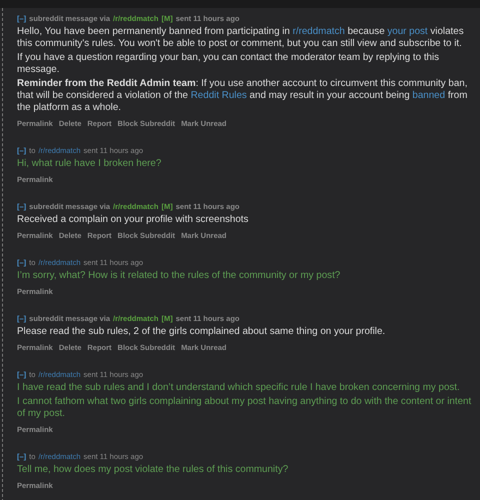 The height and width of the screenshot is (500, 480). What do you see at coordinates (179, 276) in the screenshot?
I see `message-text: I’m sorry, what? How is it related to the rules of the community or my post?` at bounding box center [179, 276].